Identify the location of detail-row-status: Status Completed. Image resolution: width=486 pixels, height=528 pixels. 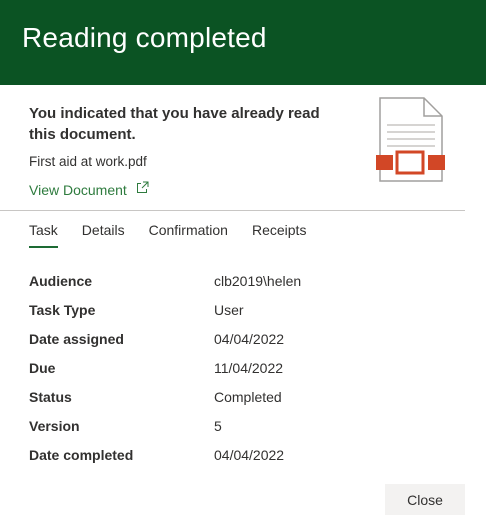
(239, 403).